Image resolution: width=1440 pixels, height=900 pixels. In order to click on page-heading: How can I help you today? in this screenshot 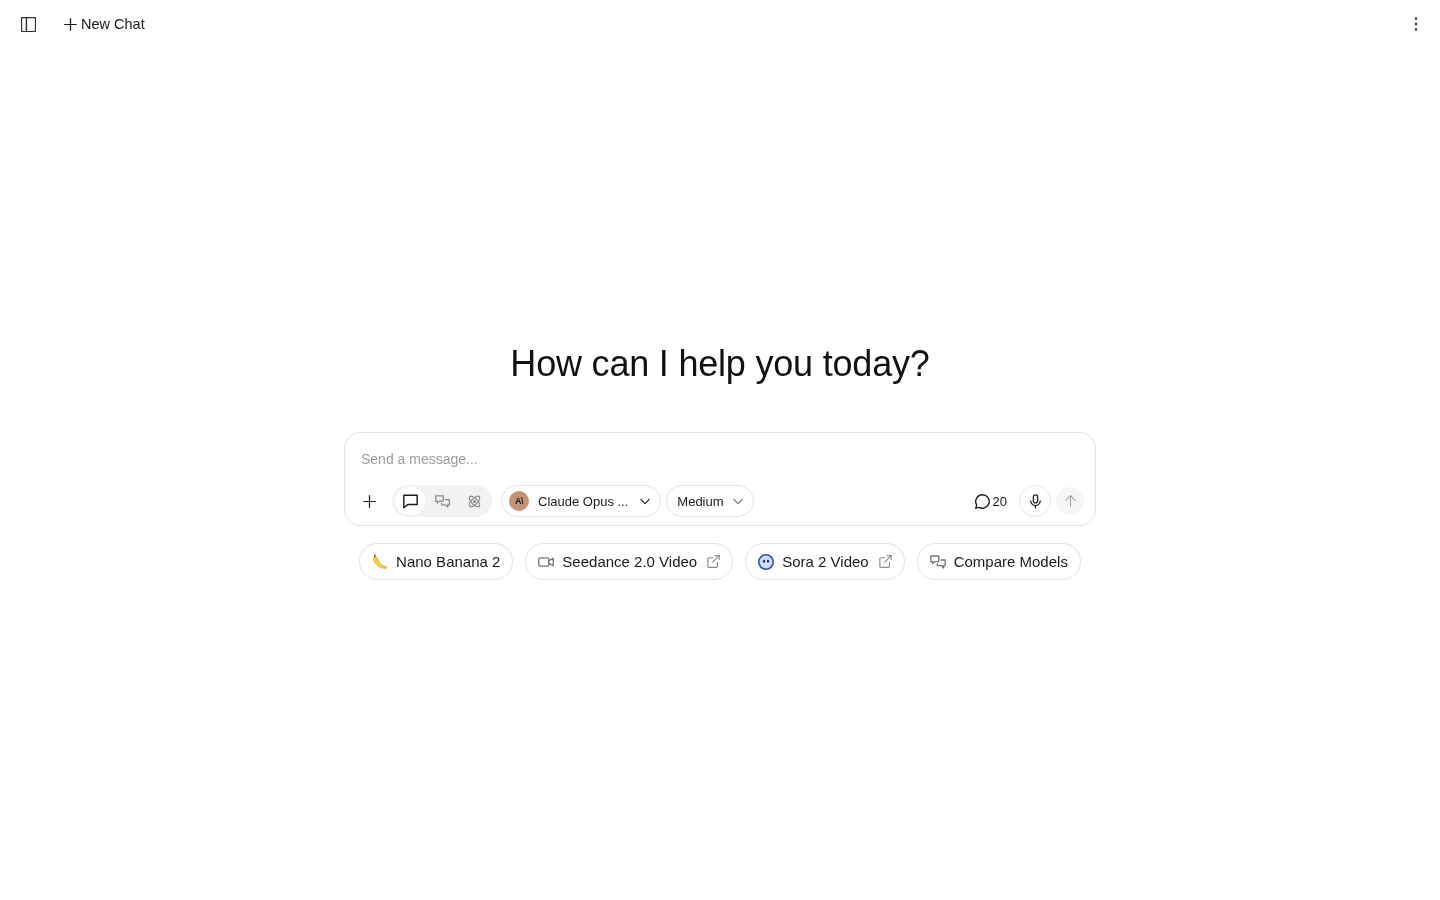, I will do `click(720, 364)`.